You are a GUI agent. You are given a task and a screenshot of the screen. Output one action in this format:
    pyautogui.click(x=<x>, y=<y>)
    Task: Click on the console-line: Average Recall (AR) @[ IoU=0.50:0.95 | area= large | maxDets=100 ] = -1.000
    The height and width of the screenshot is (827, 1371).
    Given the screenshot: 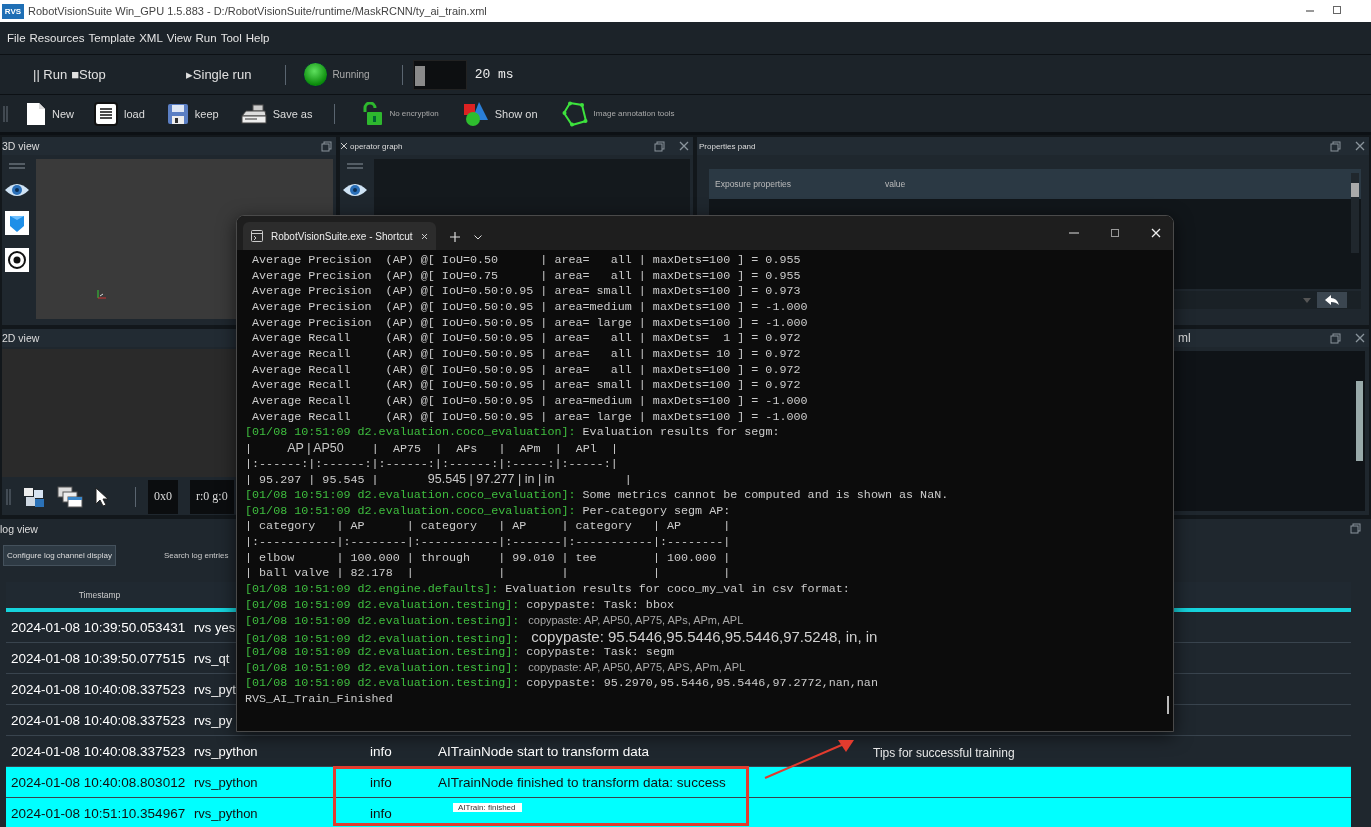 What is the action you would take?
    pyautogui.click(x=529, y=417)
    